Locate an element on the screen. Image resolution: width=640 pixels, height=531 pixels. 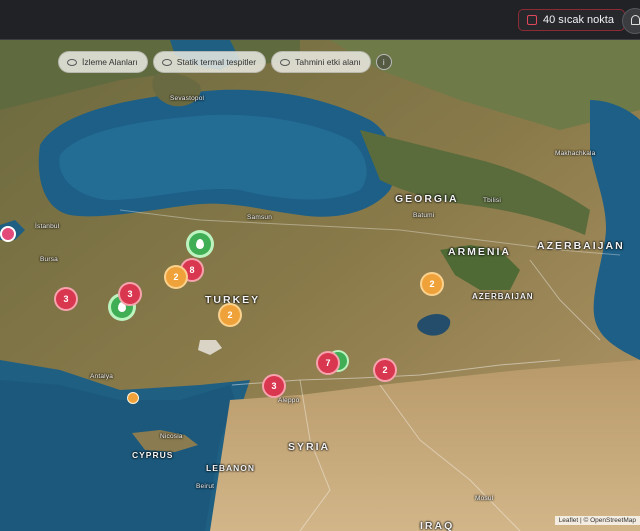
map-attribution: Leaflet | © OpenStreetMap is located at coordinates (597, 520).